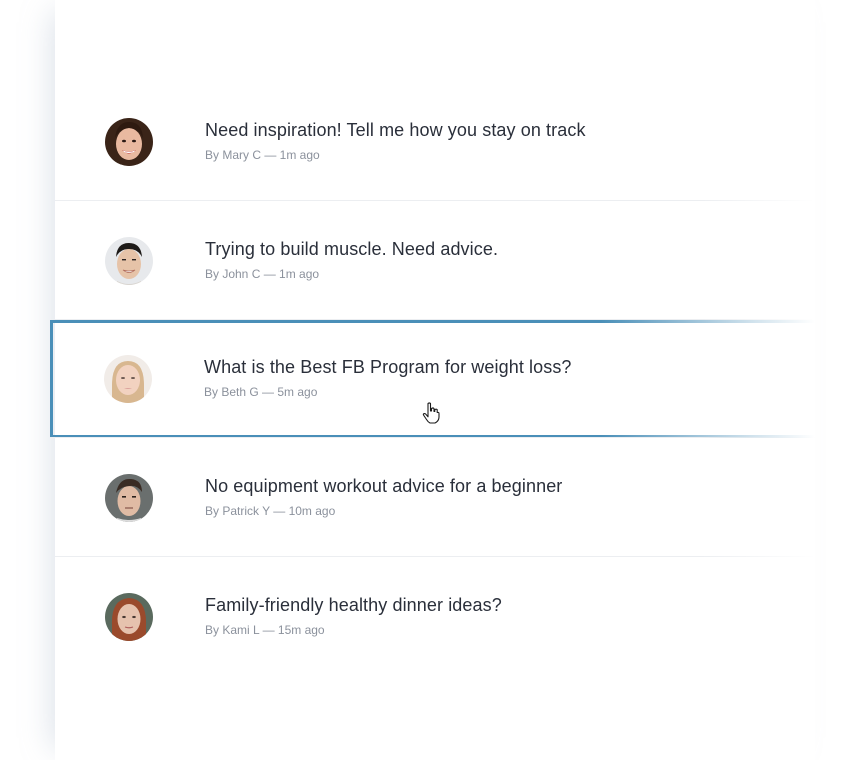 The height and width of the screenshot is (760, 860). Describe the element at coordinates (270, 511) in the screenshot. I see `thread-meta: By Patrick Y — 10m ago` at that location.